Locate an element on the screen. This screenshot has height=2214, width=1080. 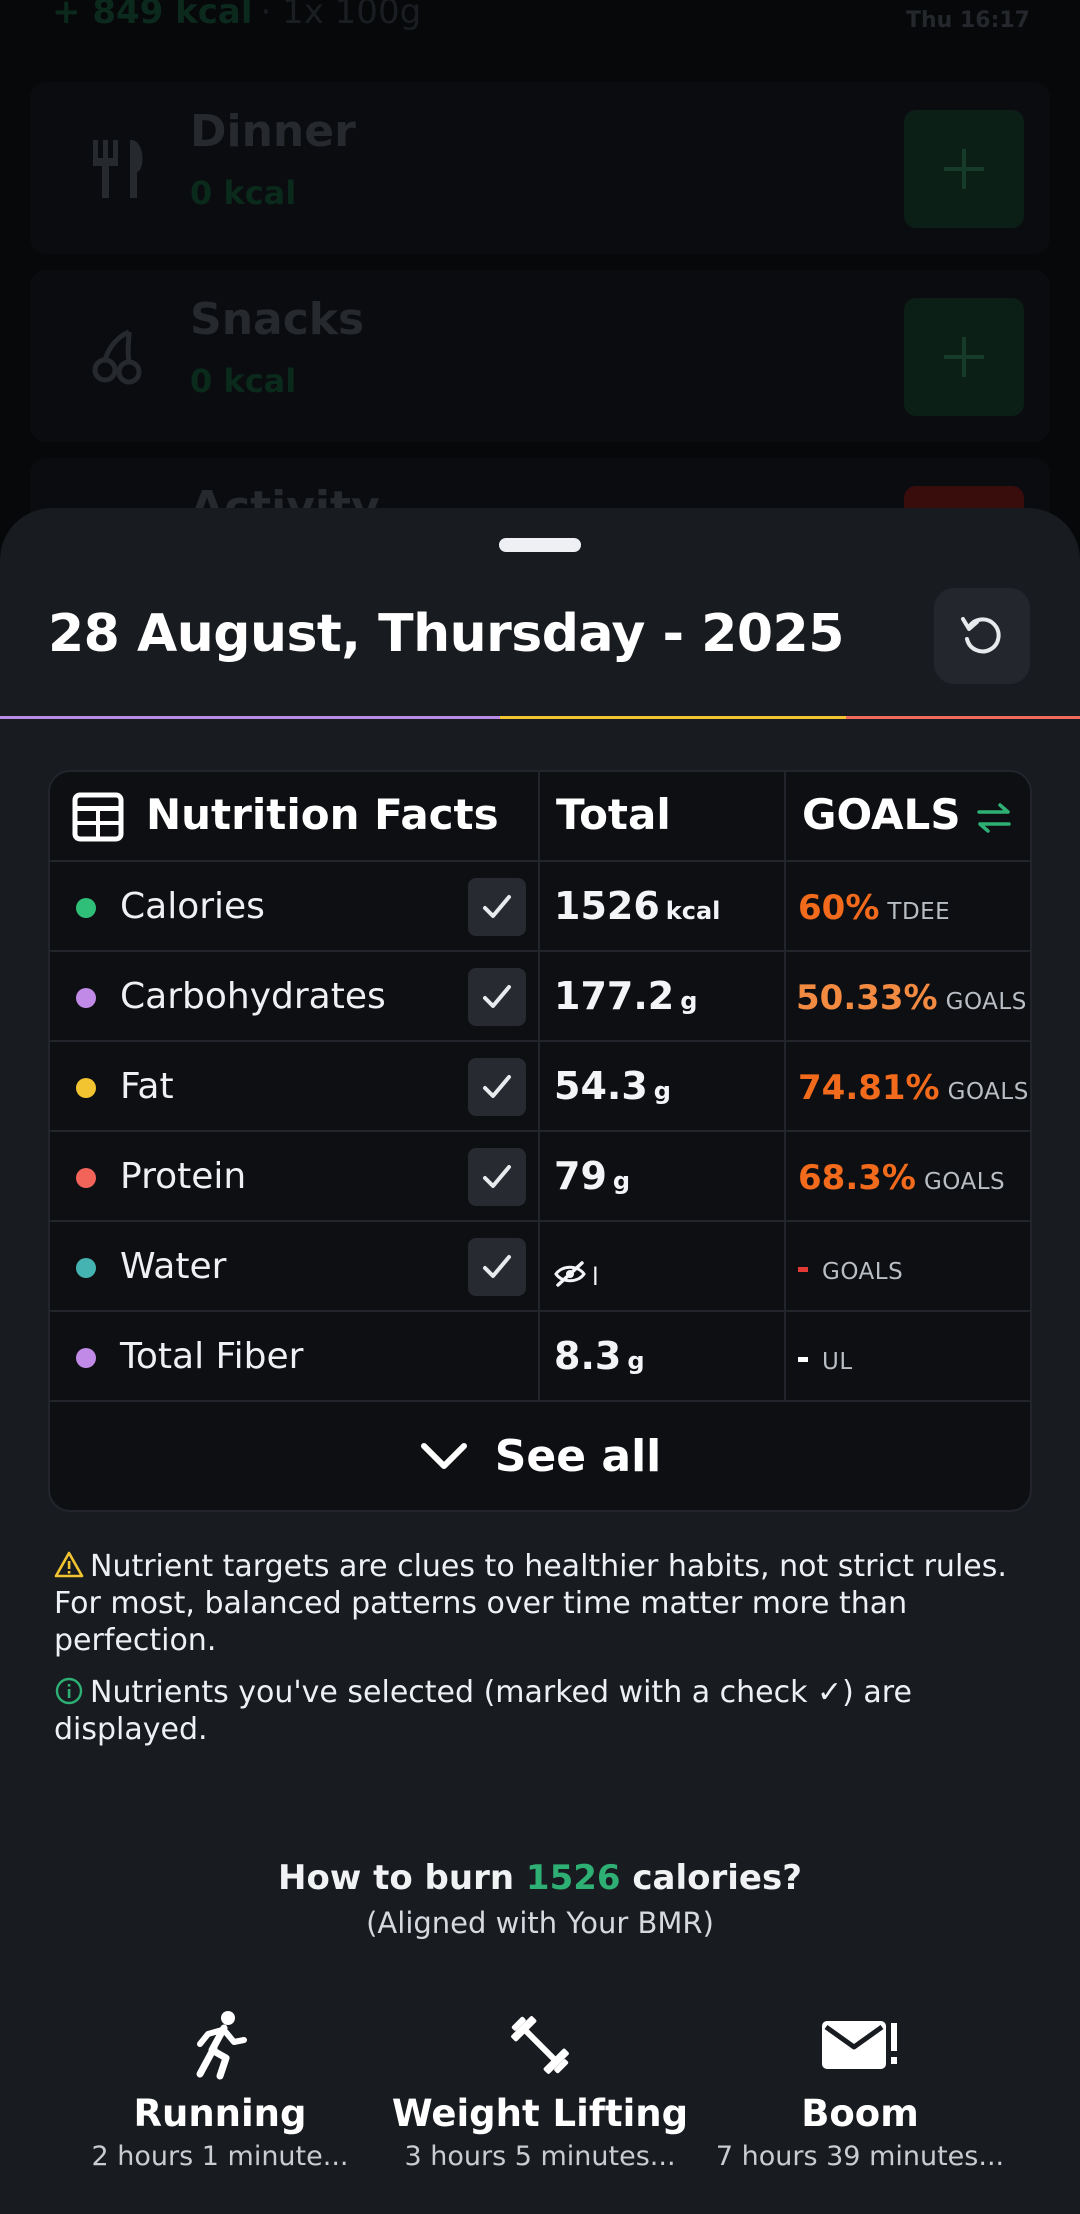
goal-percent: 74.81% GOALS is located at coordinates (913, 1088).